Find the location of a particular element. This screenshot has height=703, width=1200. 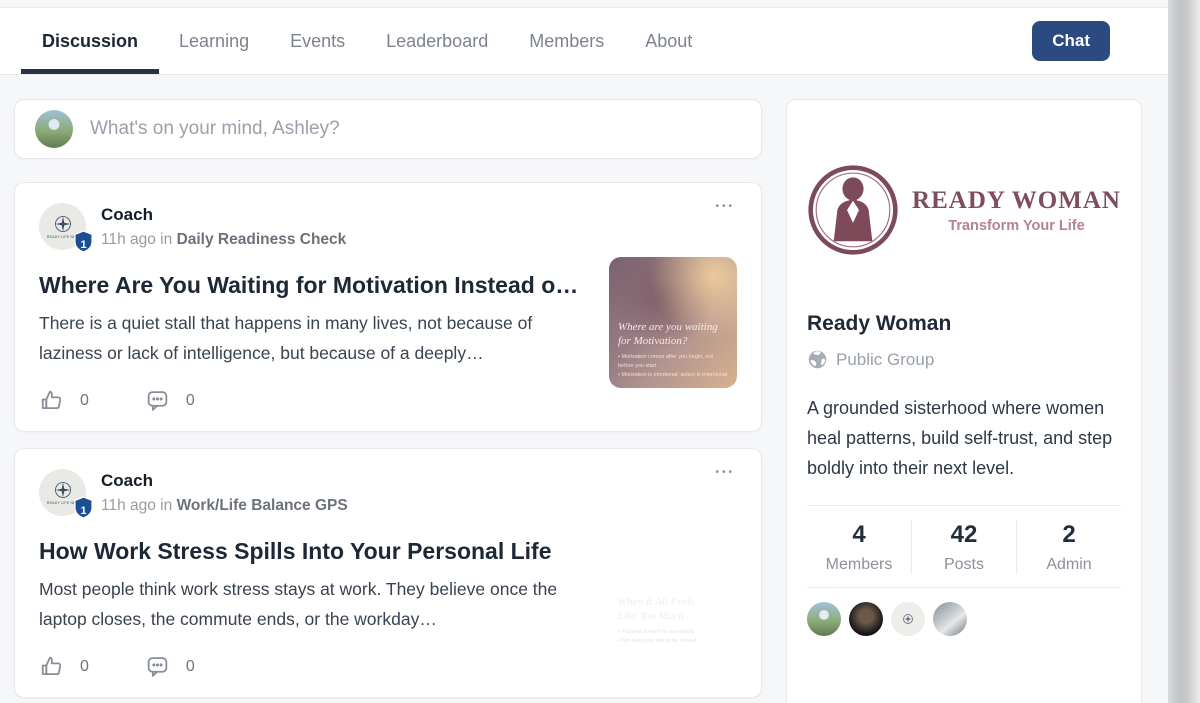

stat-label: Members is located at coordinates (859, 564).